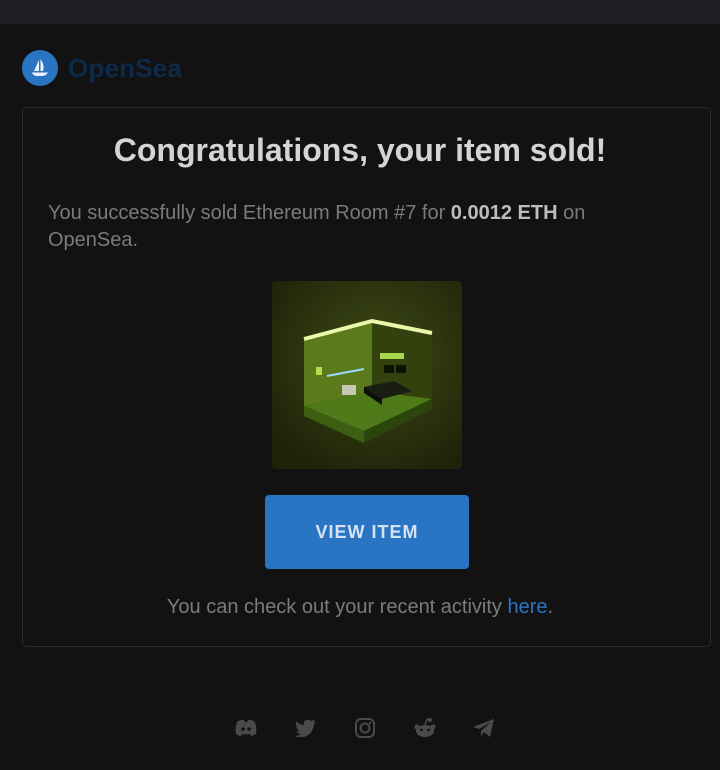 The image size is (720, 770). Describe the element at coordinates (367, 532) in the screenshot. I see `view-item-button: VIEW ITEM` at that location.